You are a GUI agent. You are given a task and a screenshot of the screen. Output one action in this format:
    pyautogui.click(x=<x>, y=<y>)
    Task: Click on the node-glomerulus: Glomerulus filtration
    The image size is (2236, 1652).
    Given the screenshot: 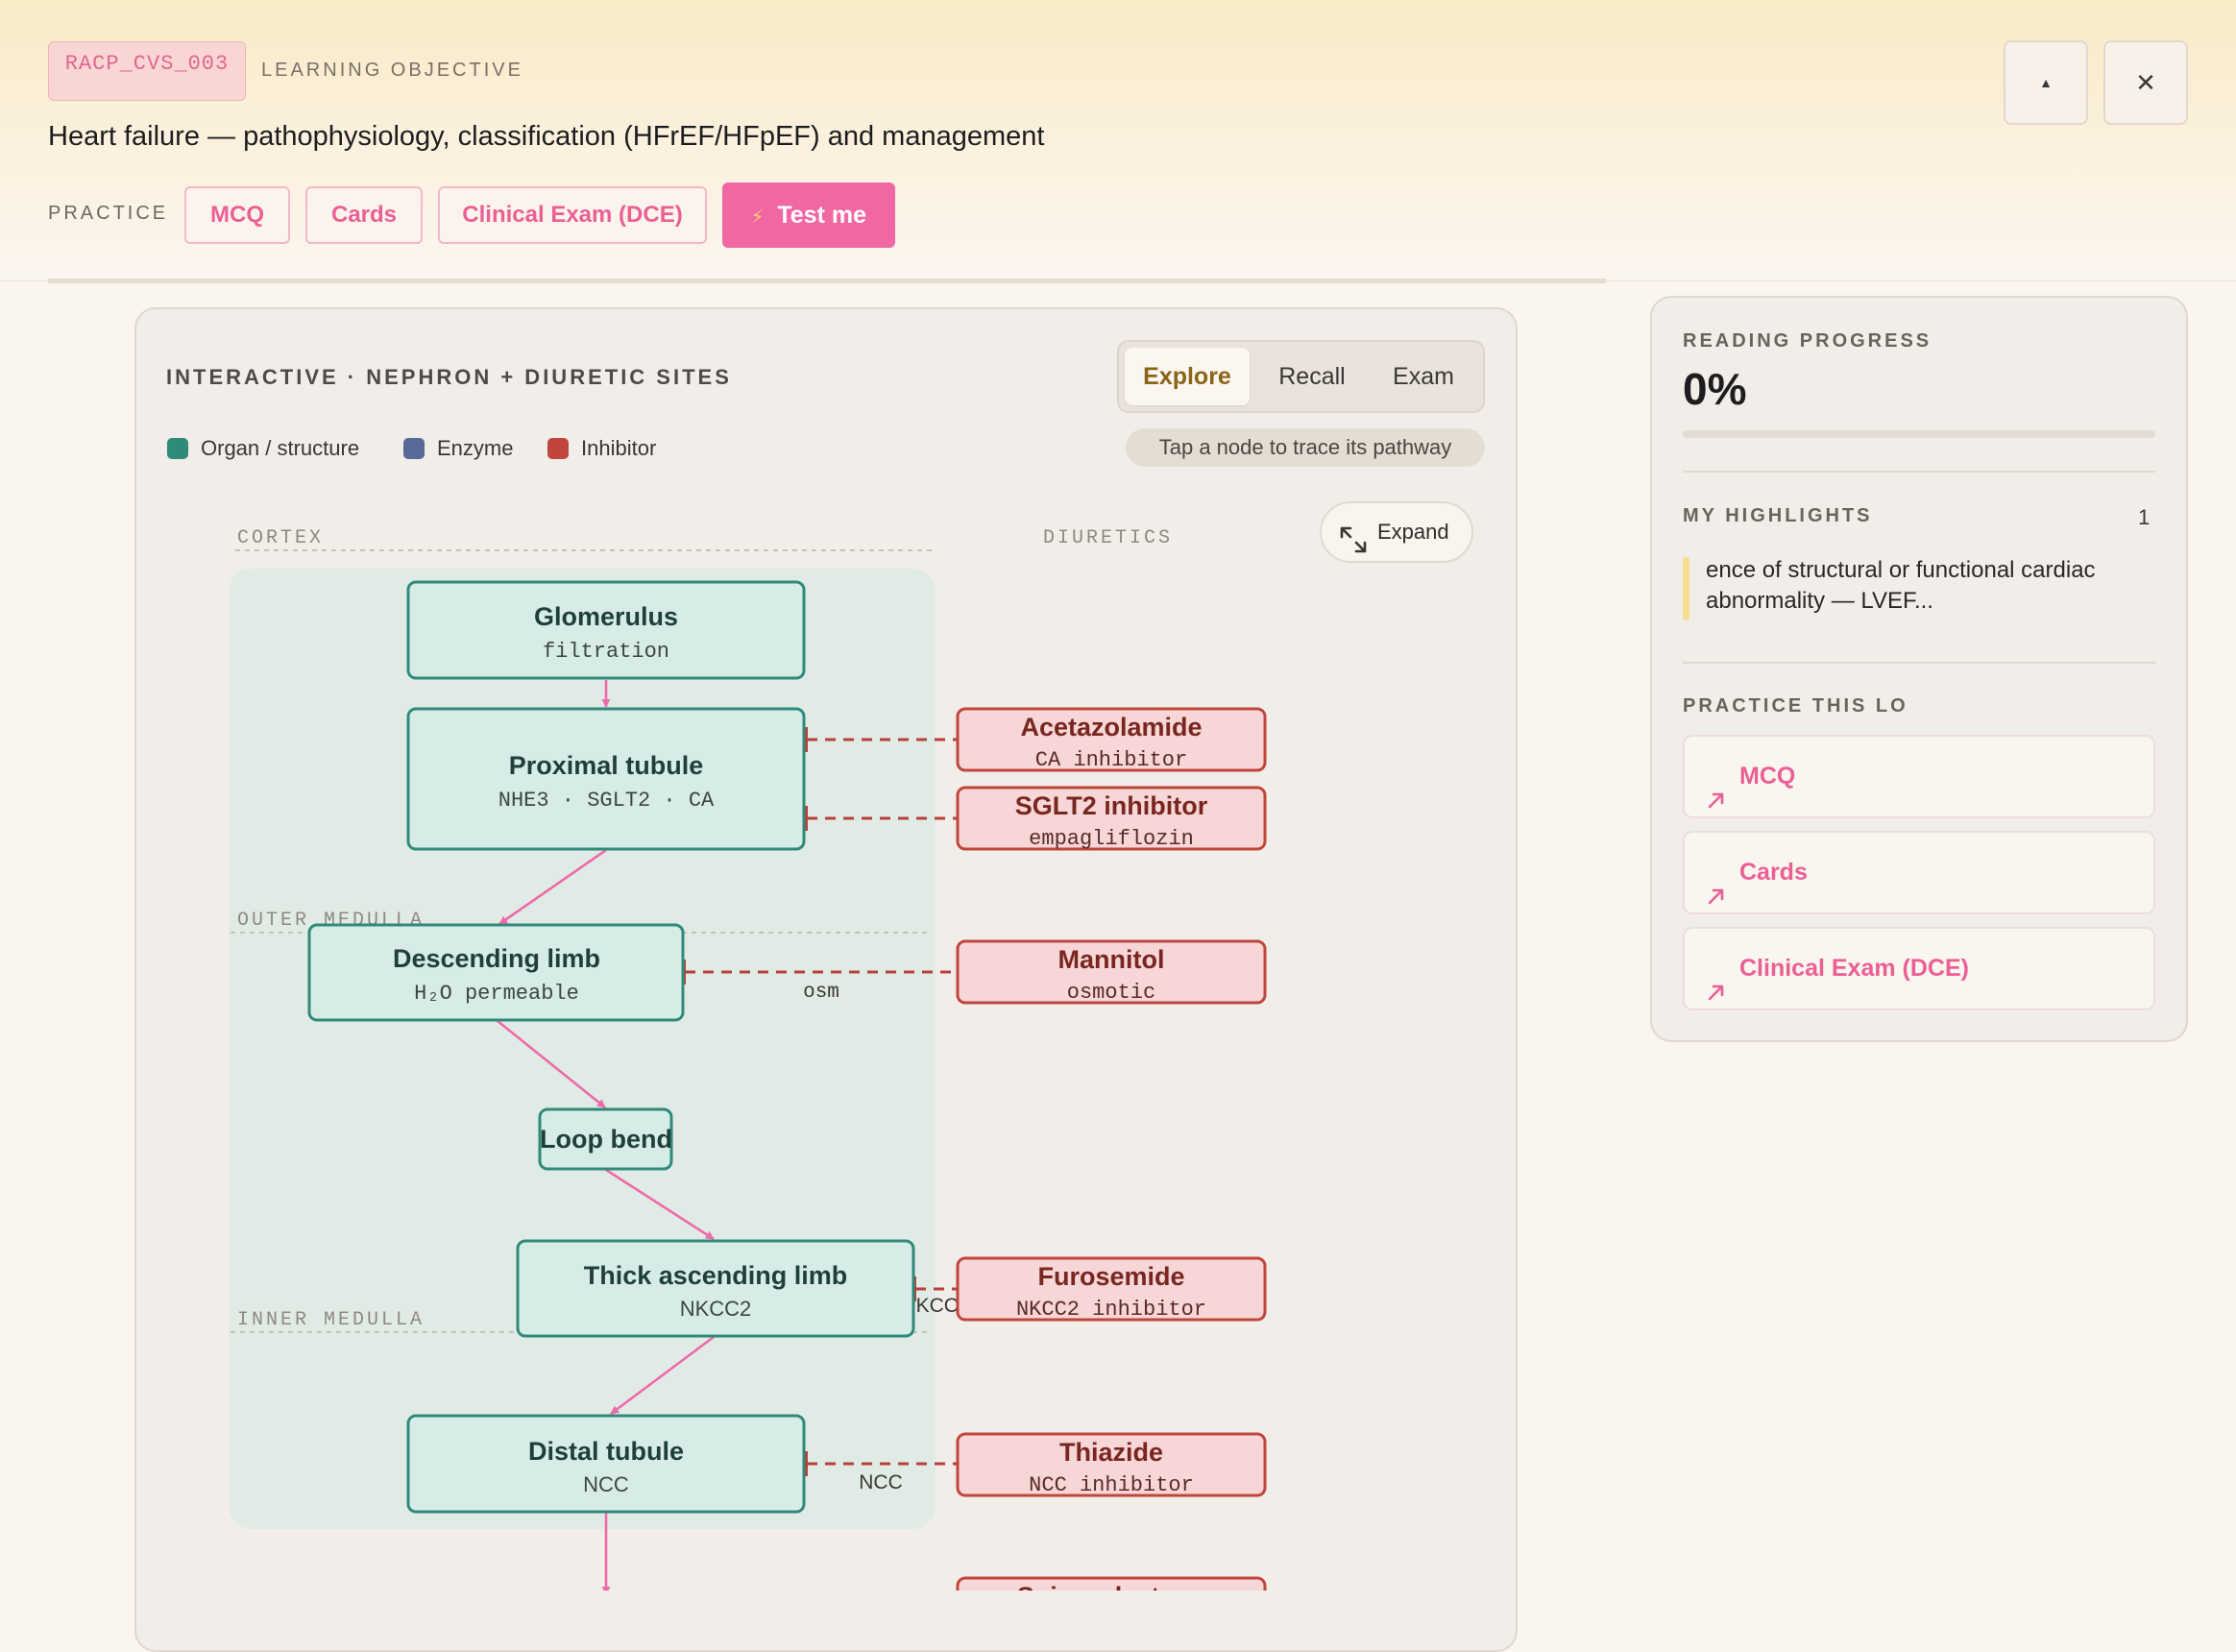 What is the action you would take?
    pyautogui.click(x=606, y=630)
    